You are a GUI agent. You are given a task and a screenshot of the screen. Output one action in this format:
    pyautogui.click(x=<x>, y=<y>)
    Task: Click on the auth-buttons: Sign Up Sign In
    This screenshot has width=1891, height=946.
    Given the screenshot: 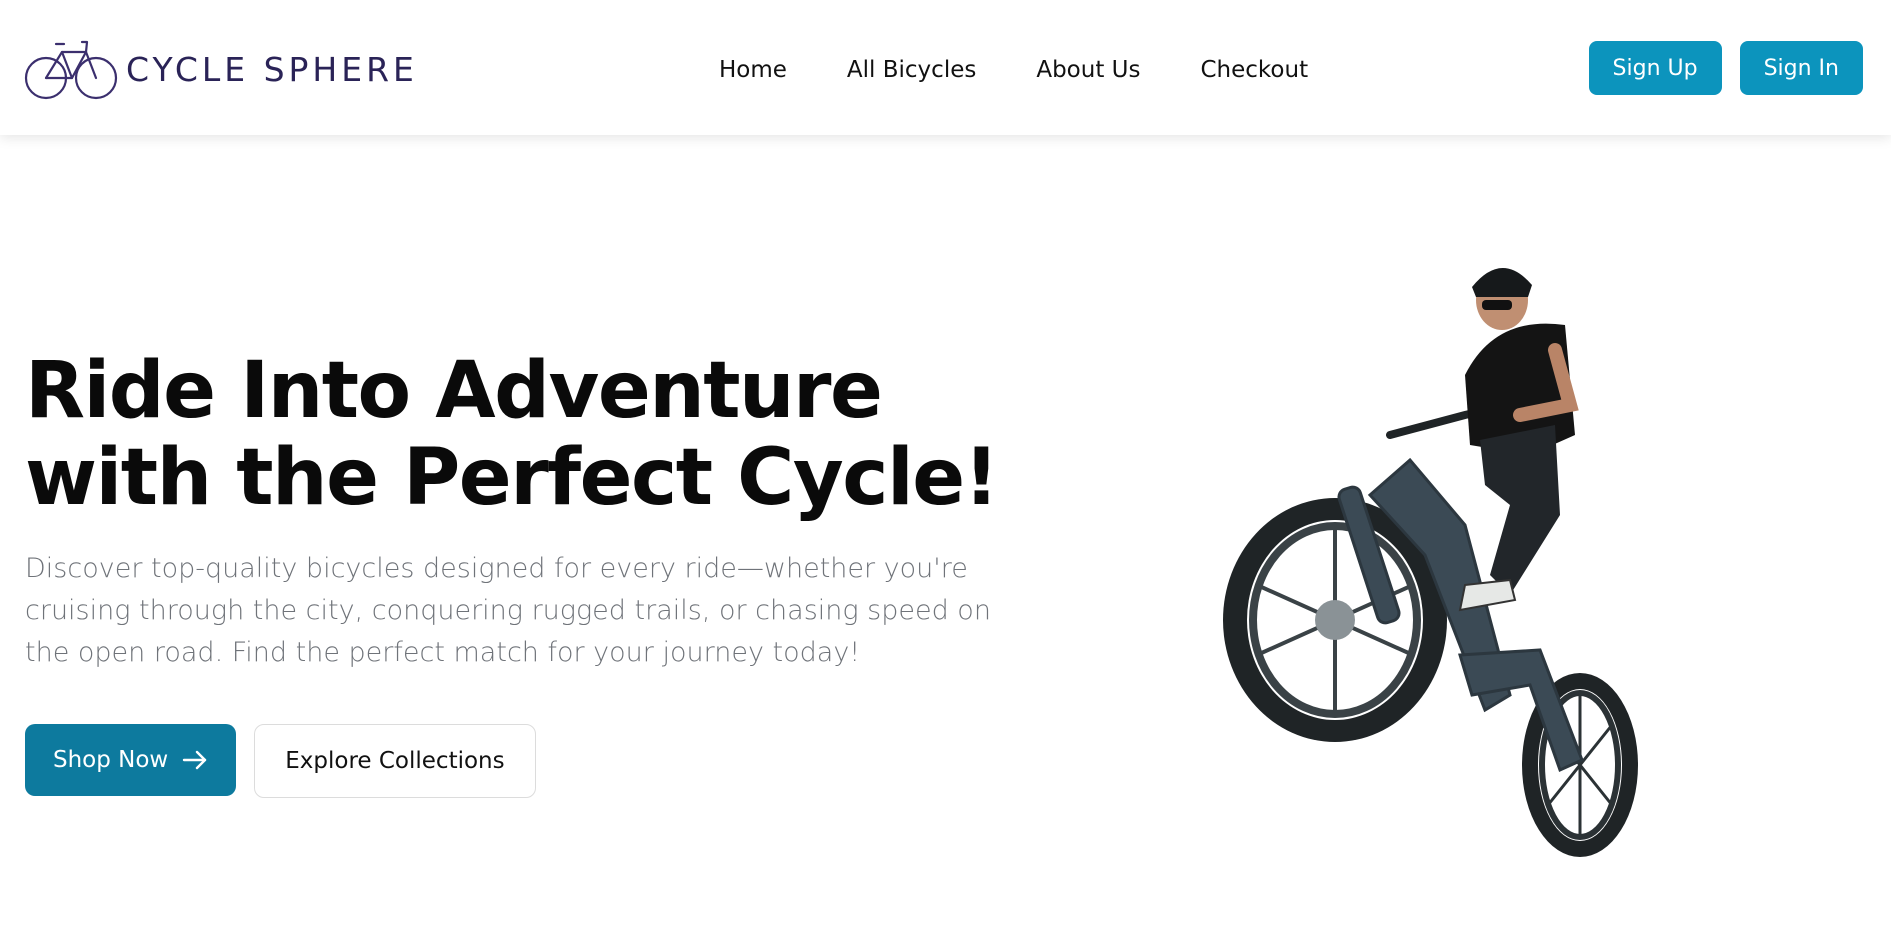 What is the action you would take?
    pyautogui.click(x=1717, y=68)
    